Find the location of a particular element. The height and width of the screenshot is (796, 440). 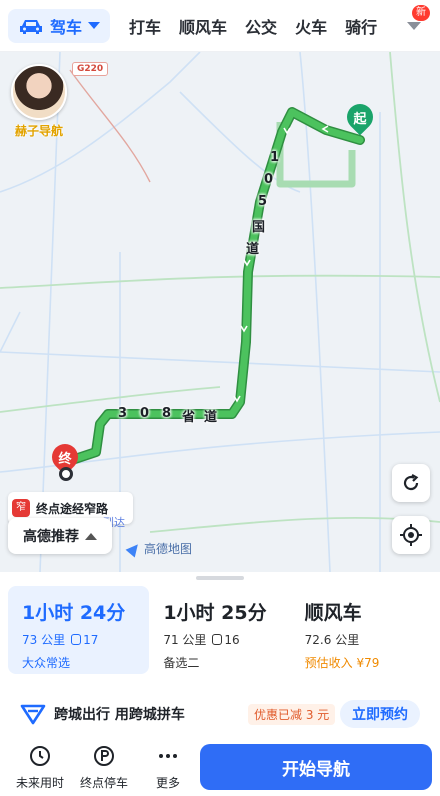

parking-label: 终点停车 is located at coordinates (103, 783).